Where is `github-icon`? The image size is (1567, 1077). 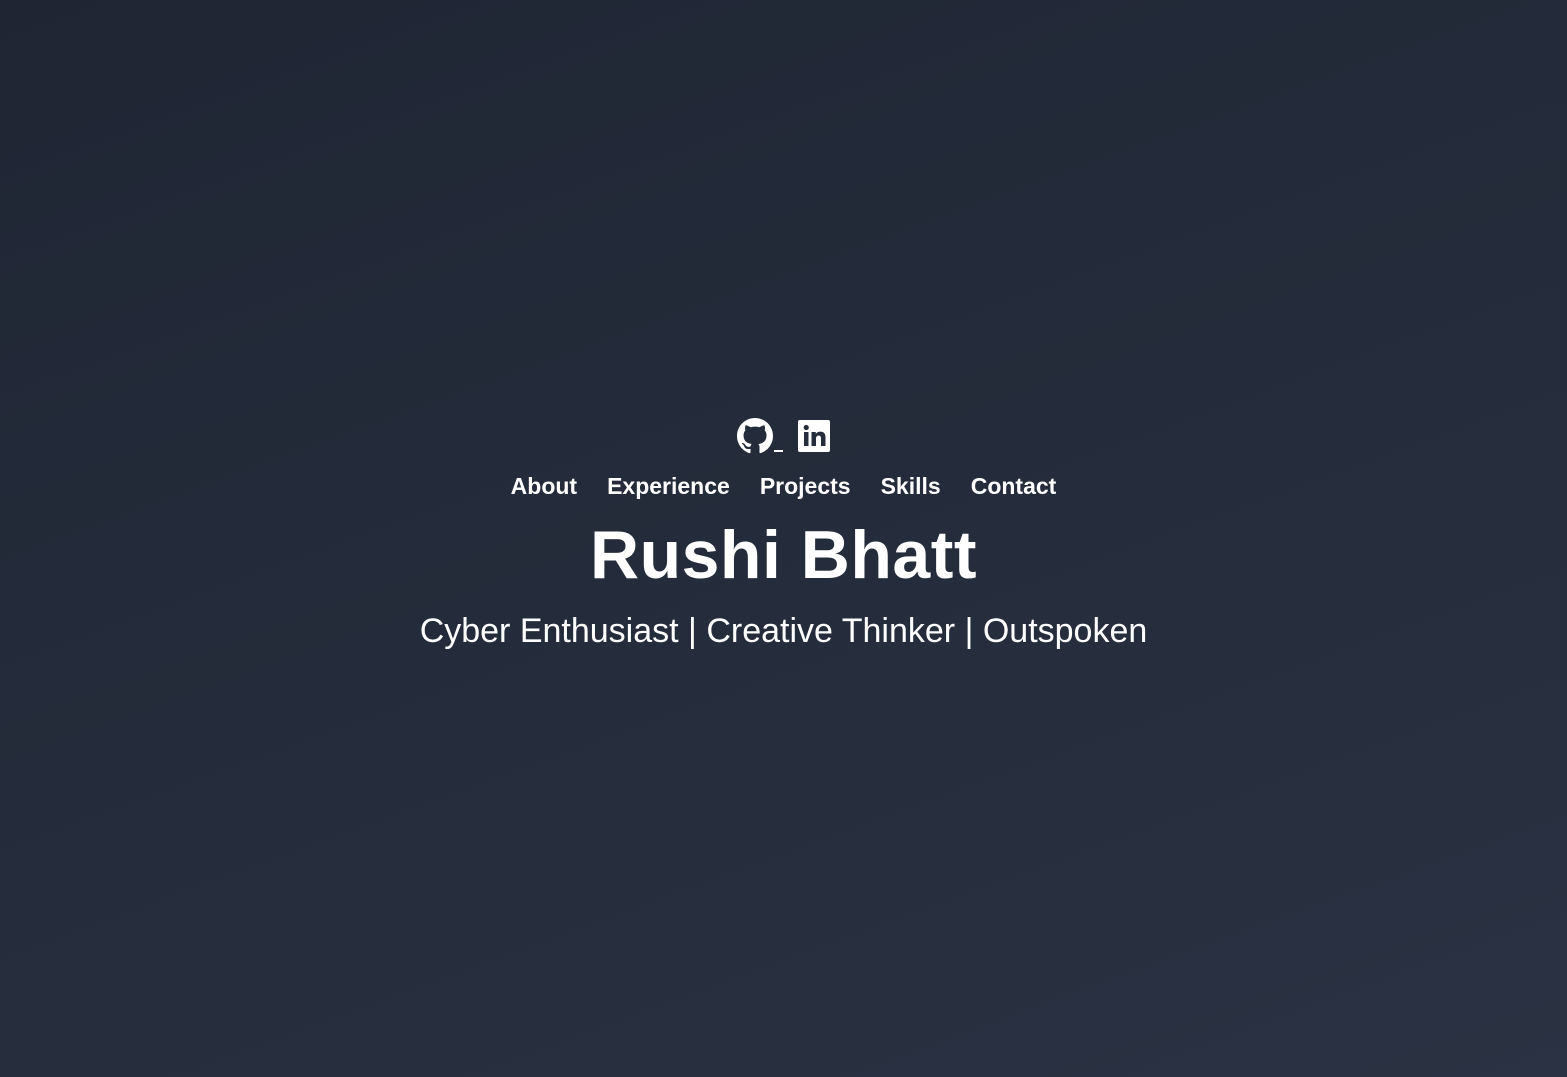 github-icon is located at coordinates (754, 436).